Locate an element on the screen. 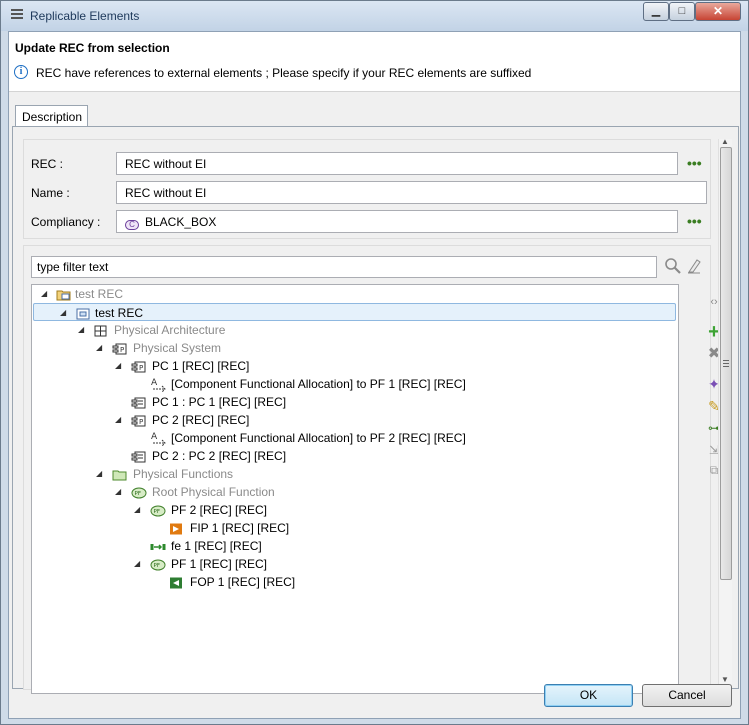 This screenshot has width=749, height=725. tree-node-label: Physical Functions is located at coordinates (183, 474).